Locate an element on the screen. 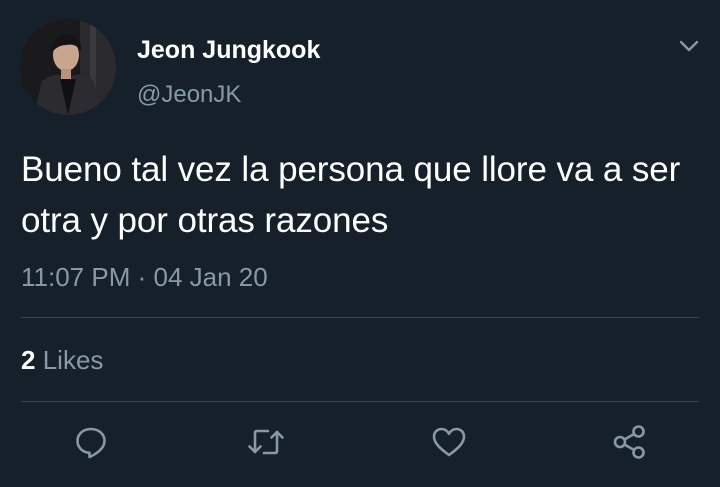 The image size is (720, 487). avatar is located at coordinates (68, 67).